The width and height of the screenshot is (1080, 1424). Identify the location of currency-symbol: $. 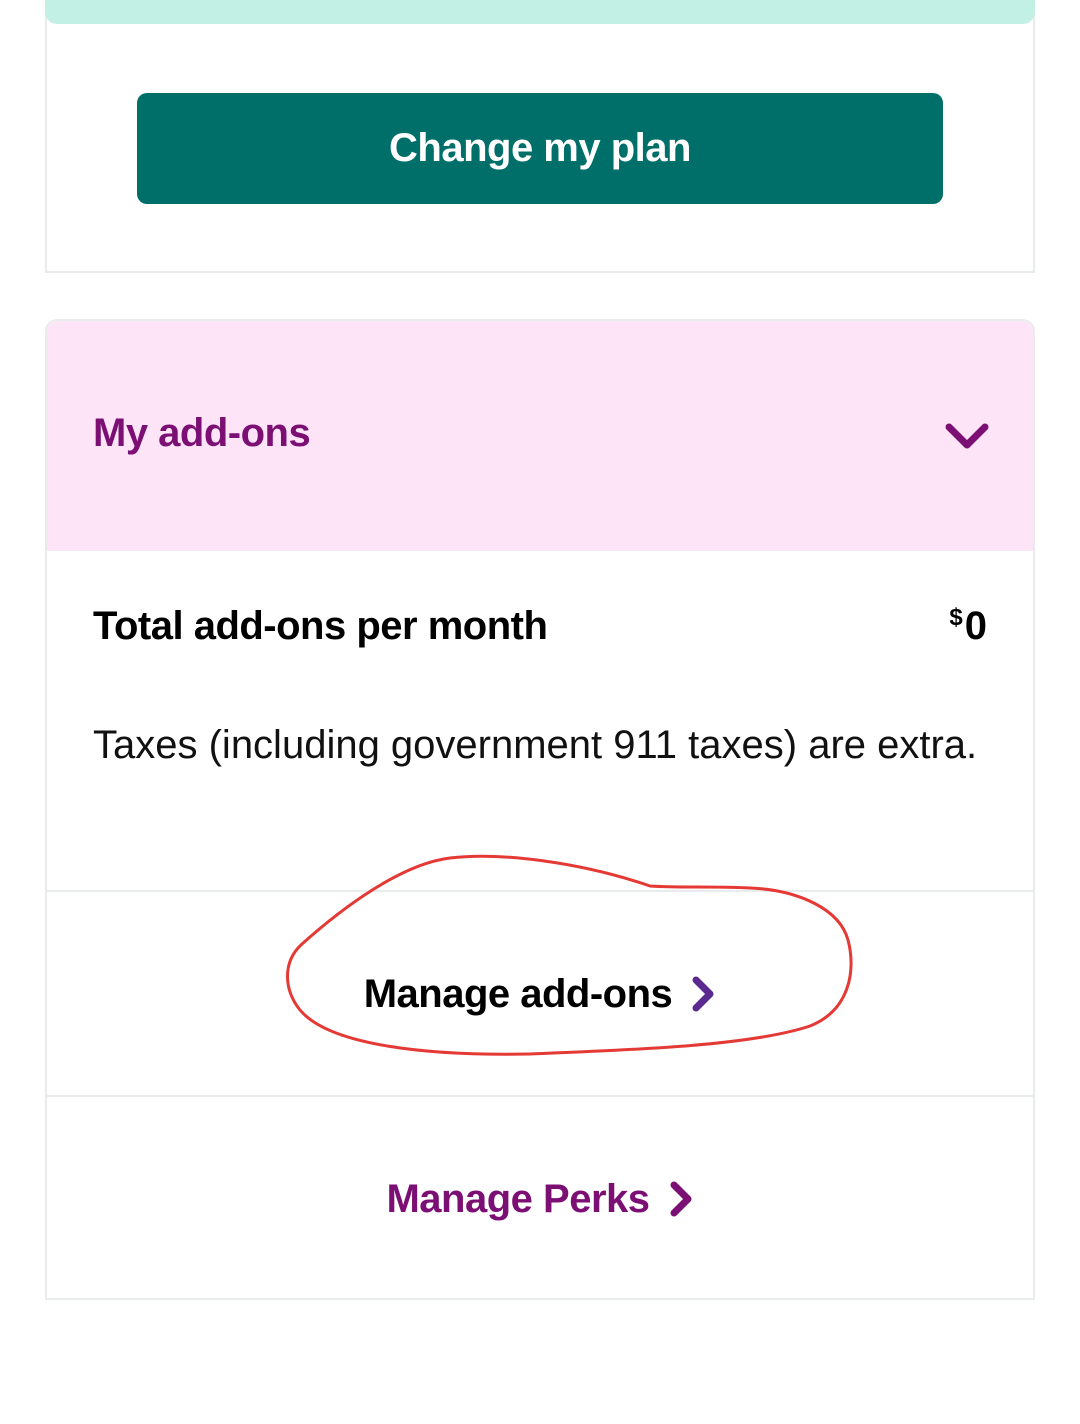
(956, 617).